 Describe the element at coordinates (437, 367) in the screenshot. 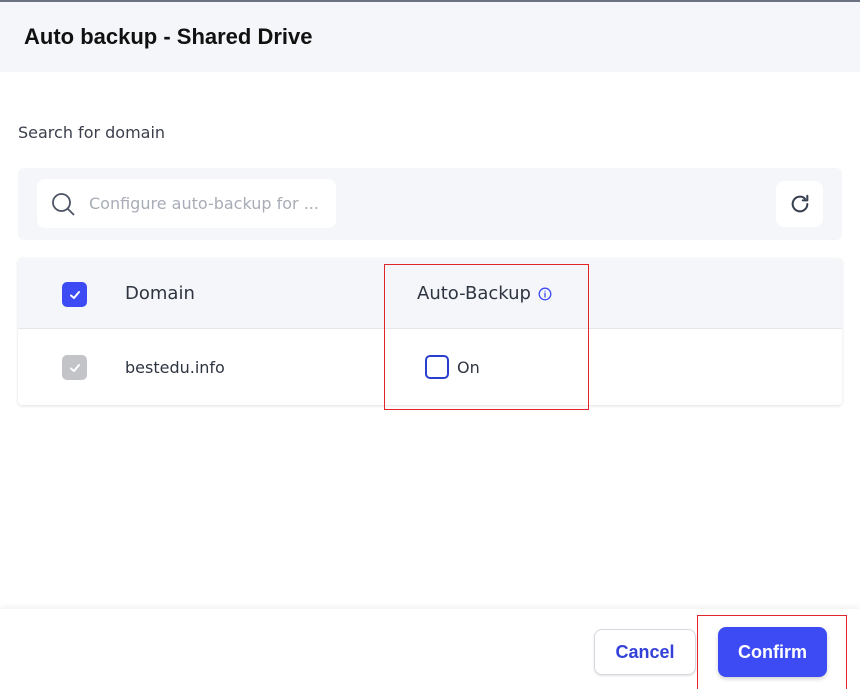

I see `auto-backup-checkbox` at that location.